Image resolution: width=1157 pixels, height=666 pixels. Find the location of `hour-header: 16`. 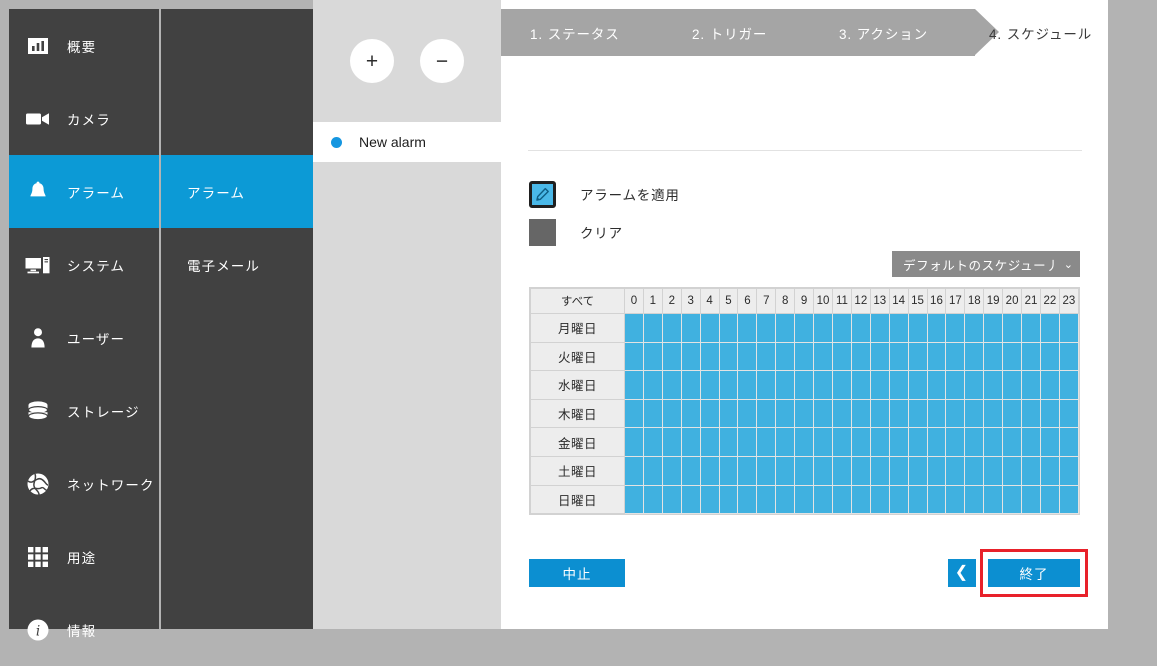

hour-header: 16 is located at coordinates (936, 301).